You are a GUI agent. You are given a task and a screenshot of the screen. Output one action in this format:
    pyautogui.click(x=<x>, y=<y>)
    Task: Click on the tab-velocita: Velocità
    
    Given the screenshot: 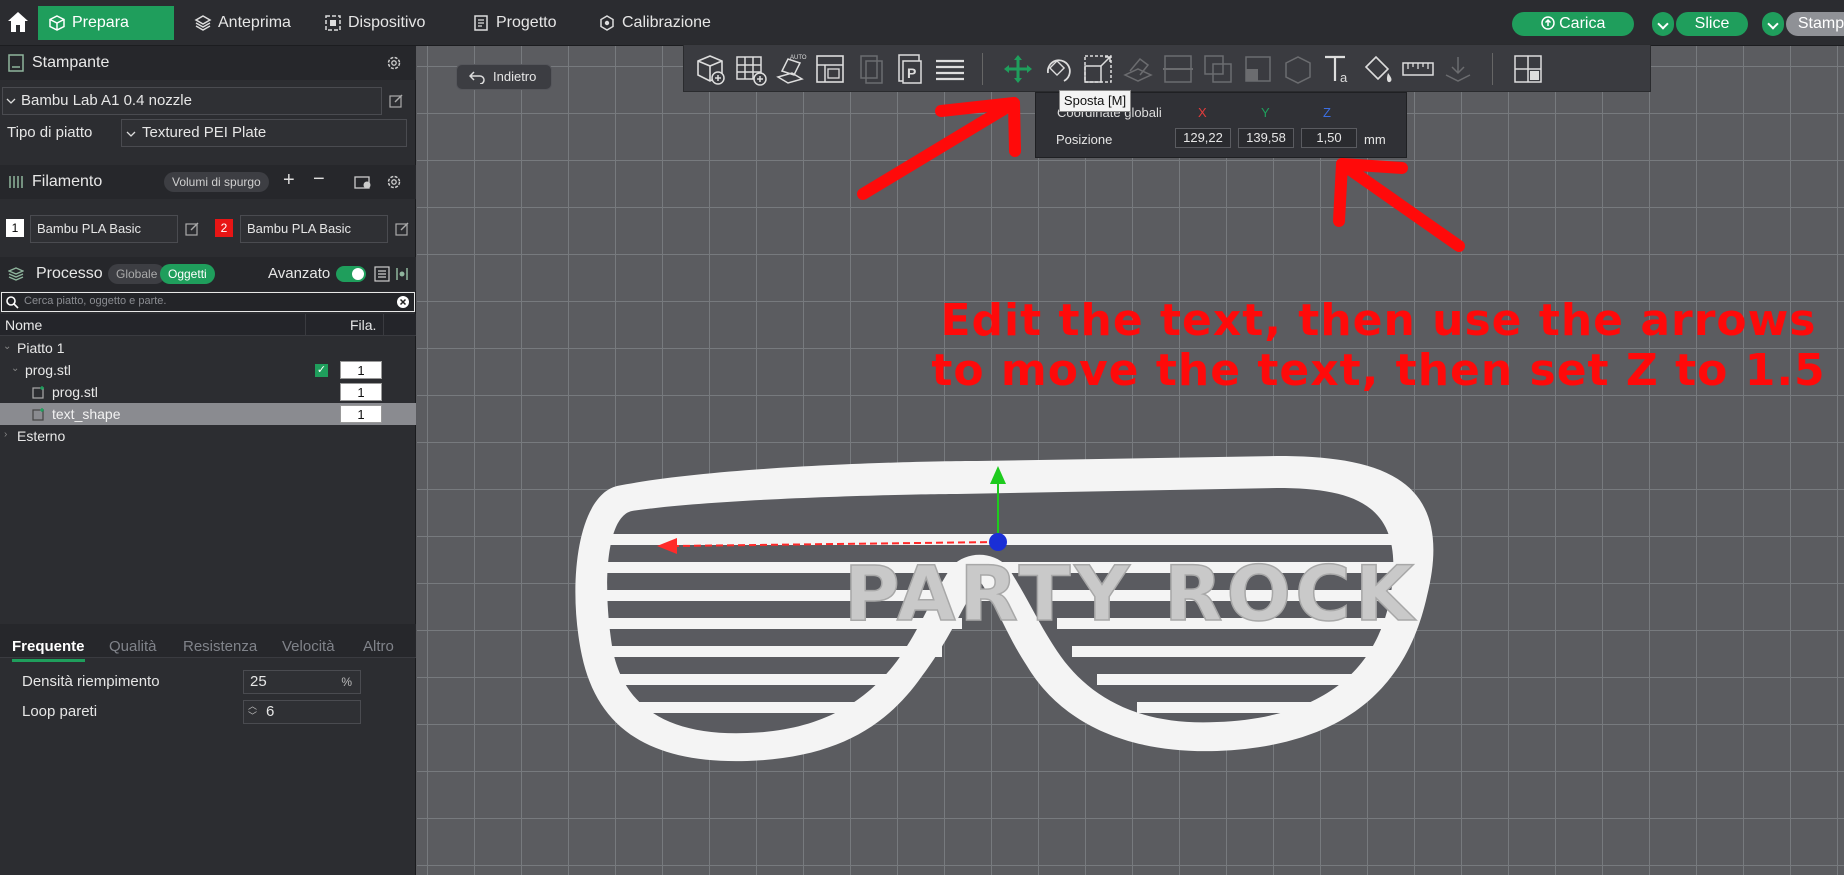 What is the action you would take?
    pyautogui.click(x=308, y=650)
    